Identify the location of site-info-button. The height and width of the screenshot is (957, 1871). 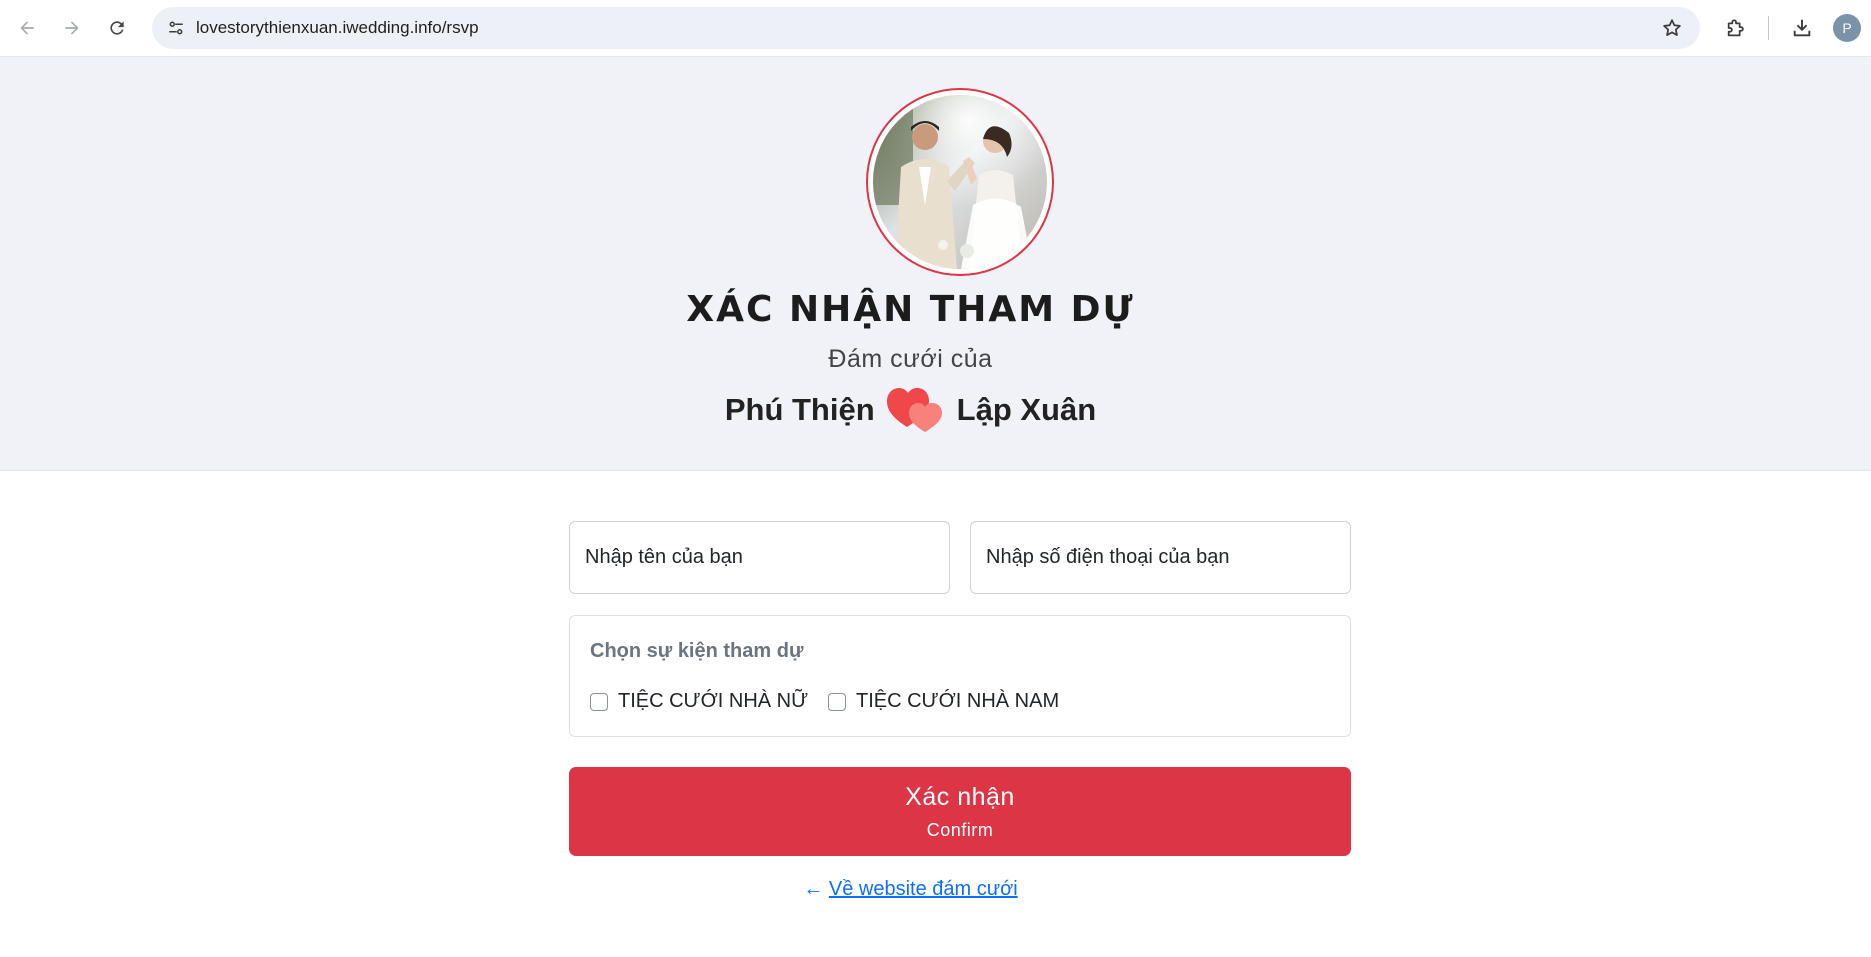
(176, 28).